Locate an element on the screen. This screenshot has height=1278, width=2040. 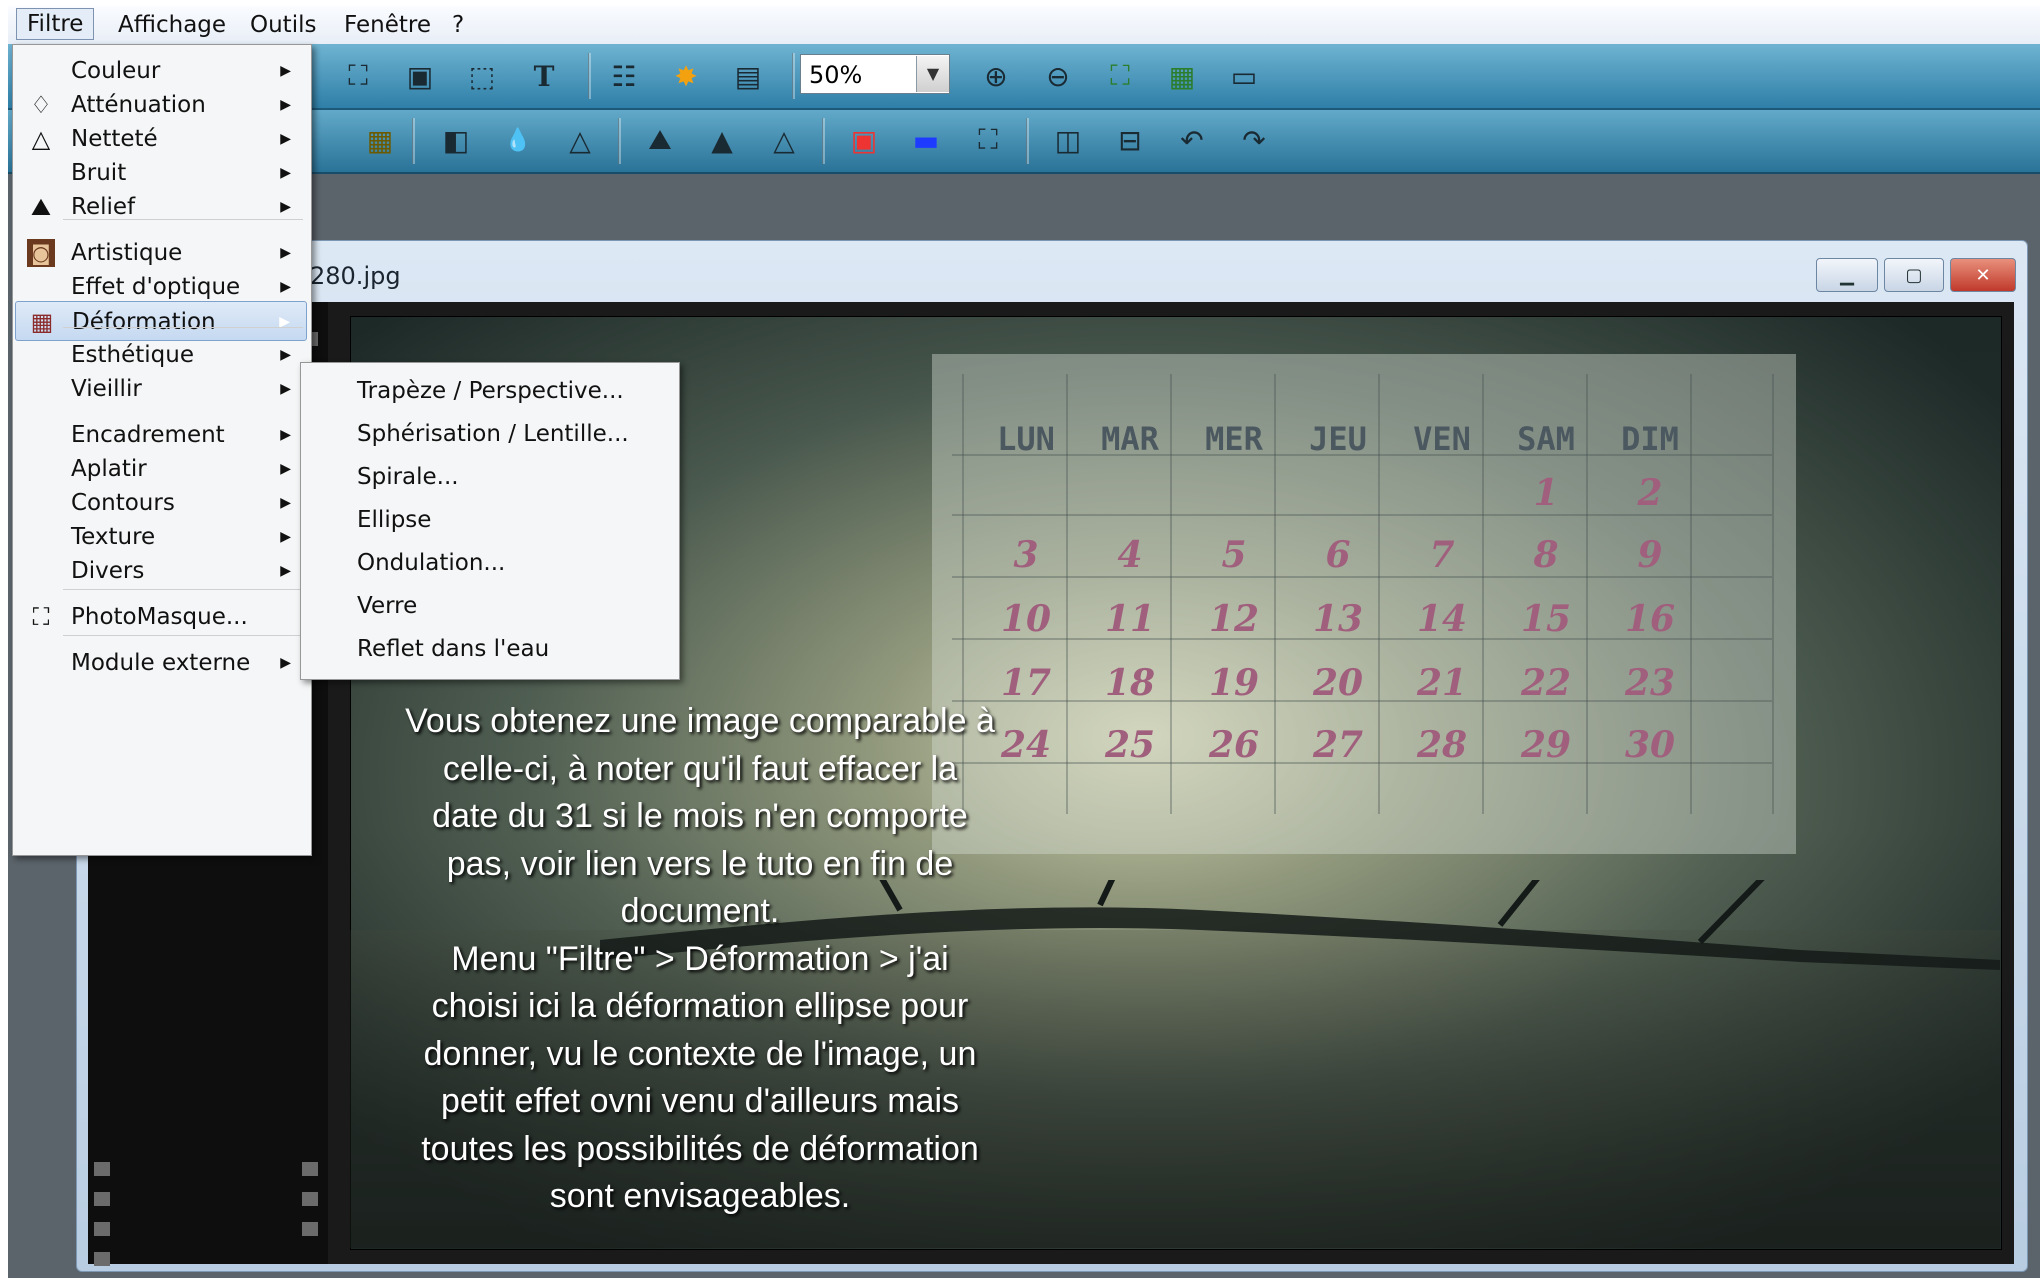
gradient-icon: ▬ is located at coordinates (926, 140).